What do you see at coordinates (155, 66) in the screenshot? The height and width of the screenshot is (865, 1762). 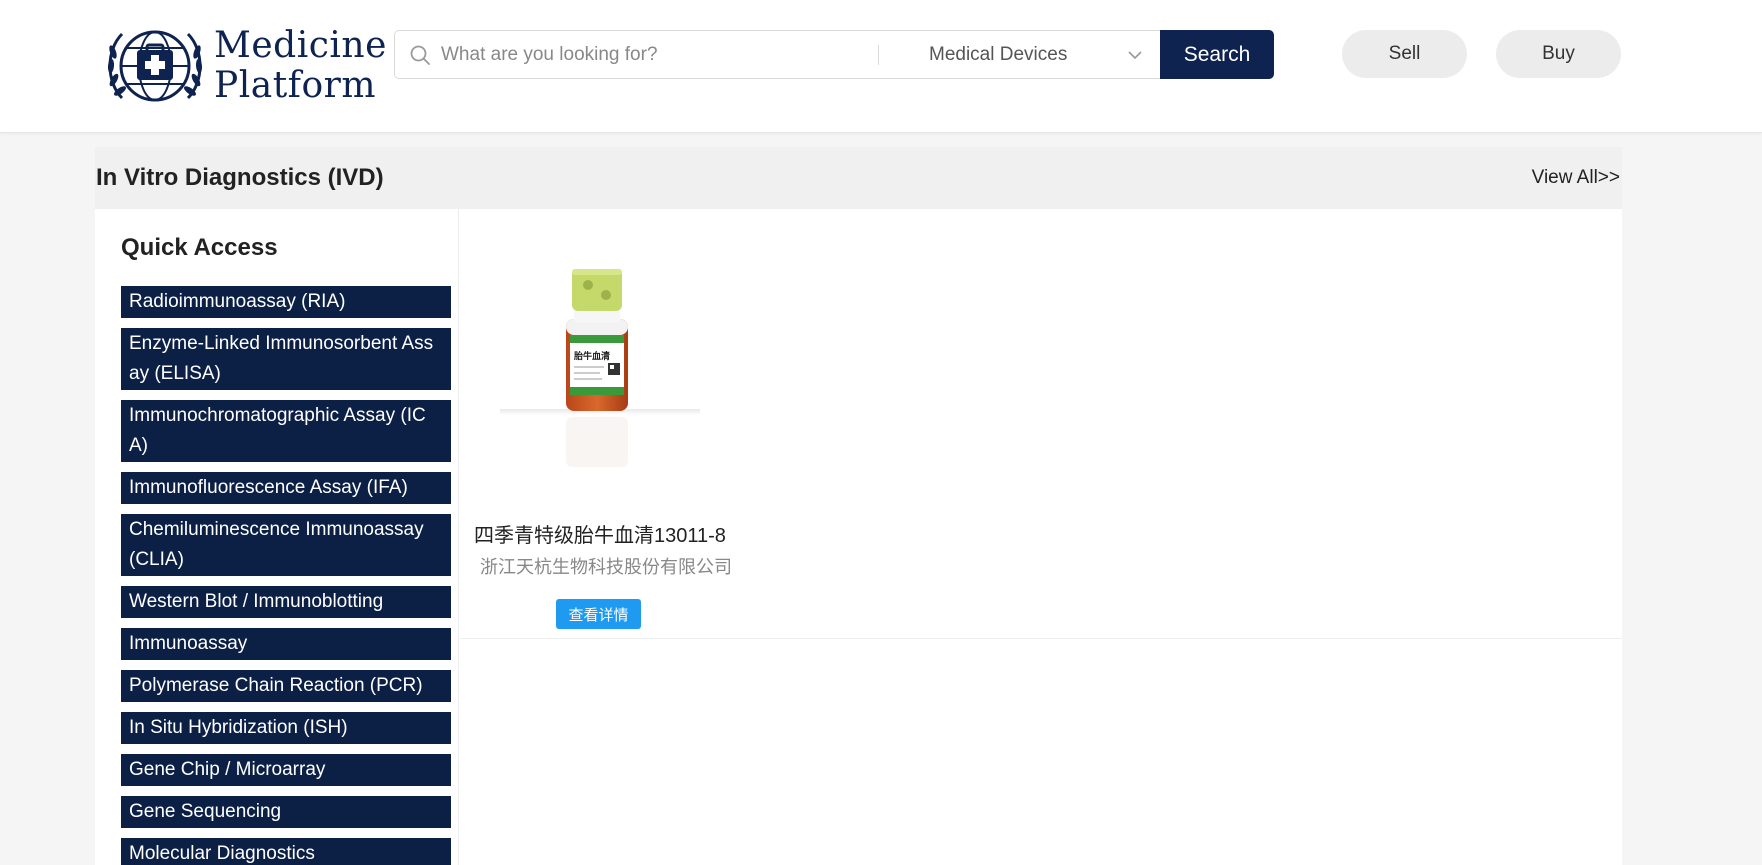 I see `medical-emblem-icon` at bounding box center [155, 66].